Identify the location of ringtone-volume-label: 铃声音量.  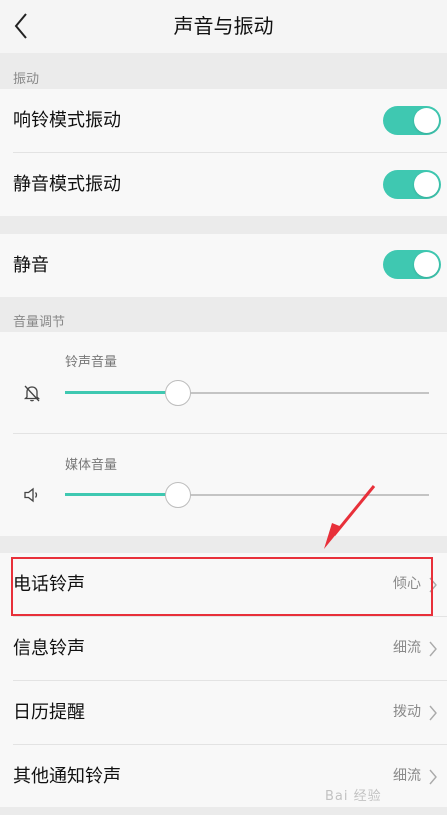
(91, 362).